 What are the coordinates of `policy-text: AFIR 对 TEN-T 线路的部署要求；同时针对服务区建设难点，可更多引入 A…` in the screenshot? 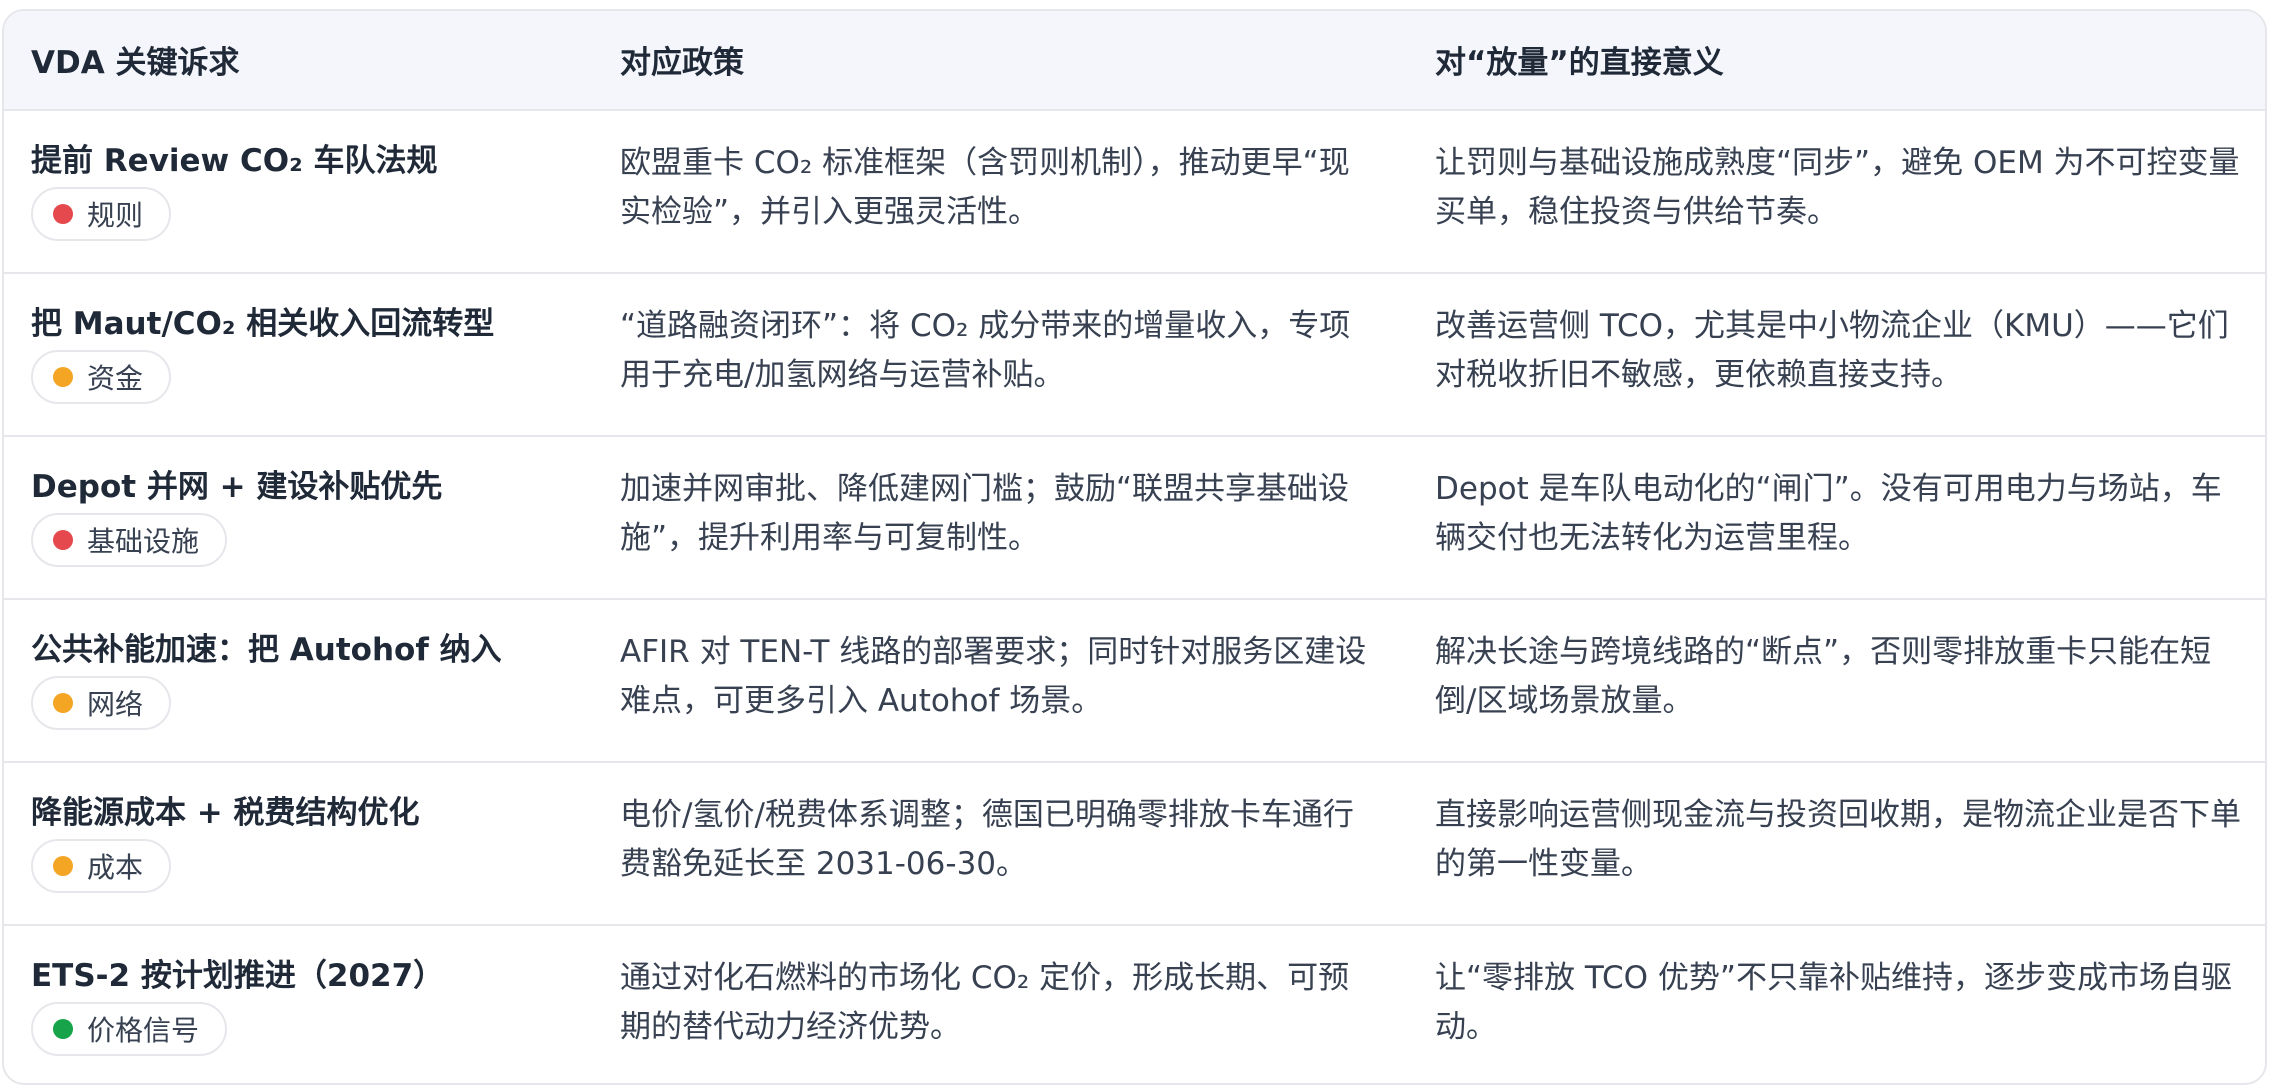 It's located at (993, 676).